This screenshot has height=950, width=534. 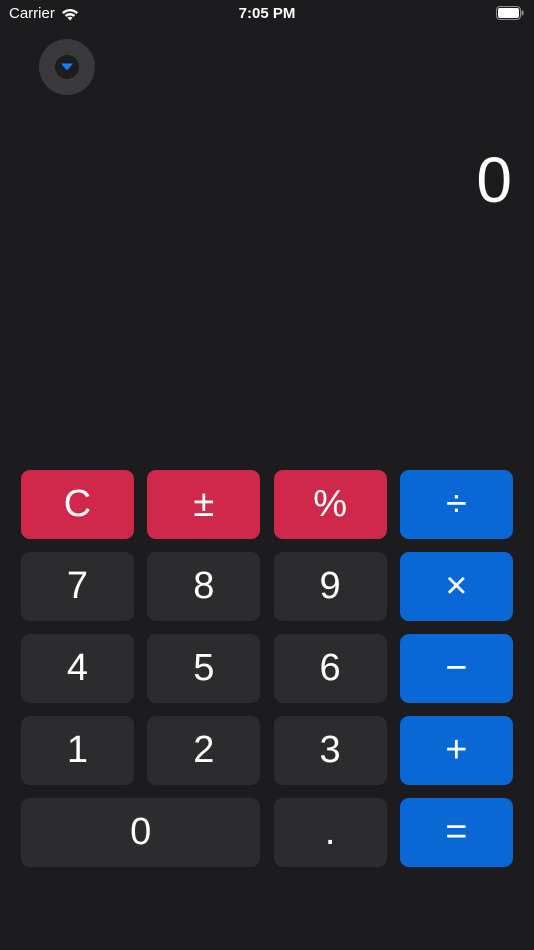 What do you see at coordinates (330, 750) in the screenshot?
I see `digit-3-button: 3` at bounding box center [330, 750].